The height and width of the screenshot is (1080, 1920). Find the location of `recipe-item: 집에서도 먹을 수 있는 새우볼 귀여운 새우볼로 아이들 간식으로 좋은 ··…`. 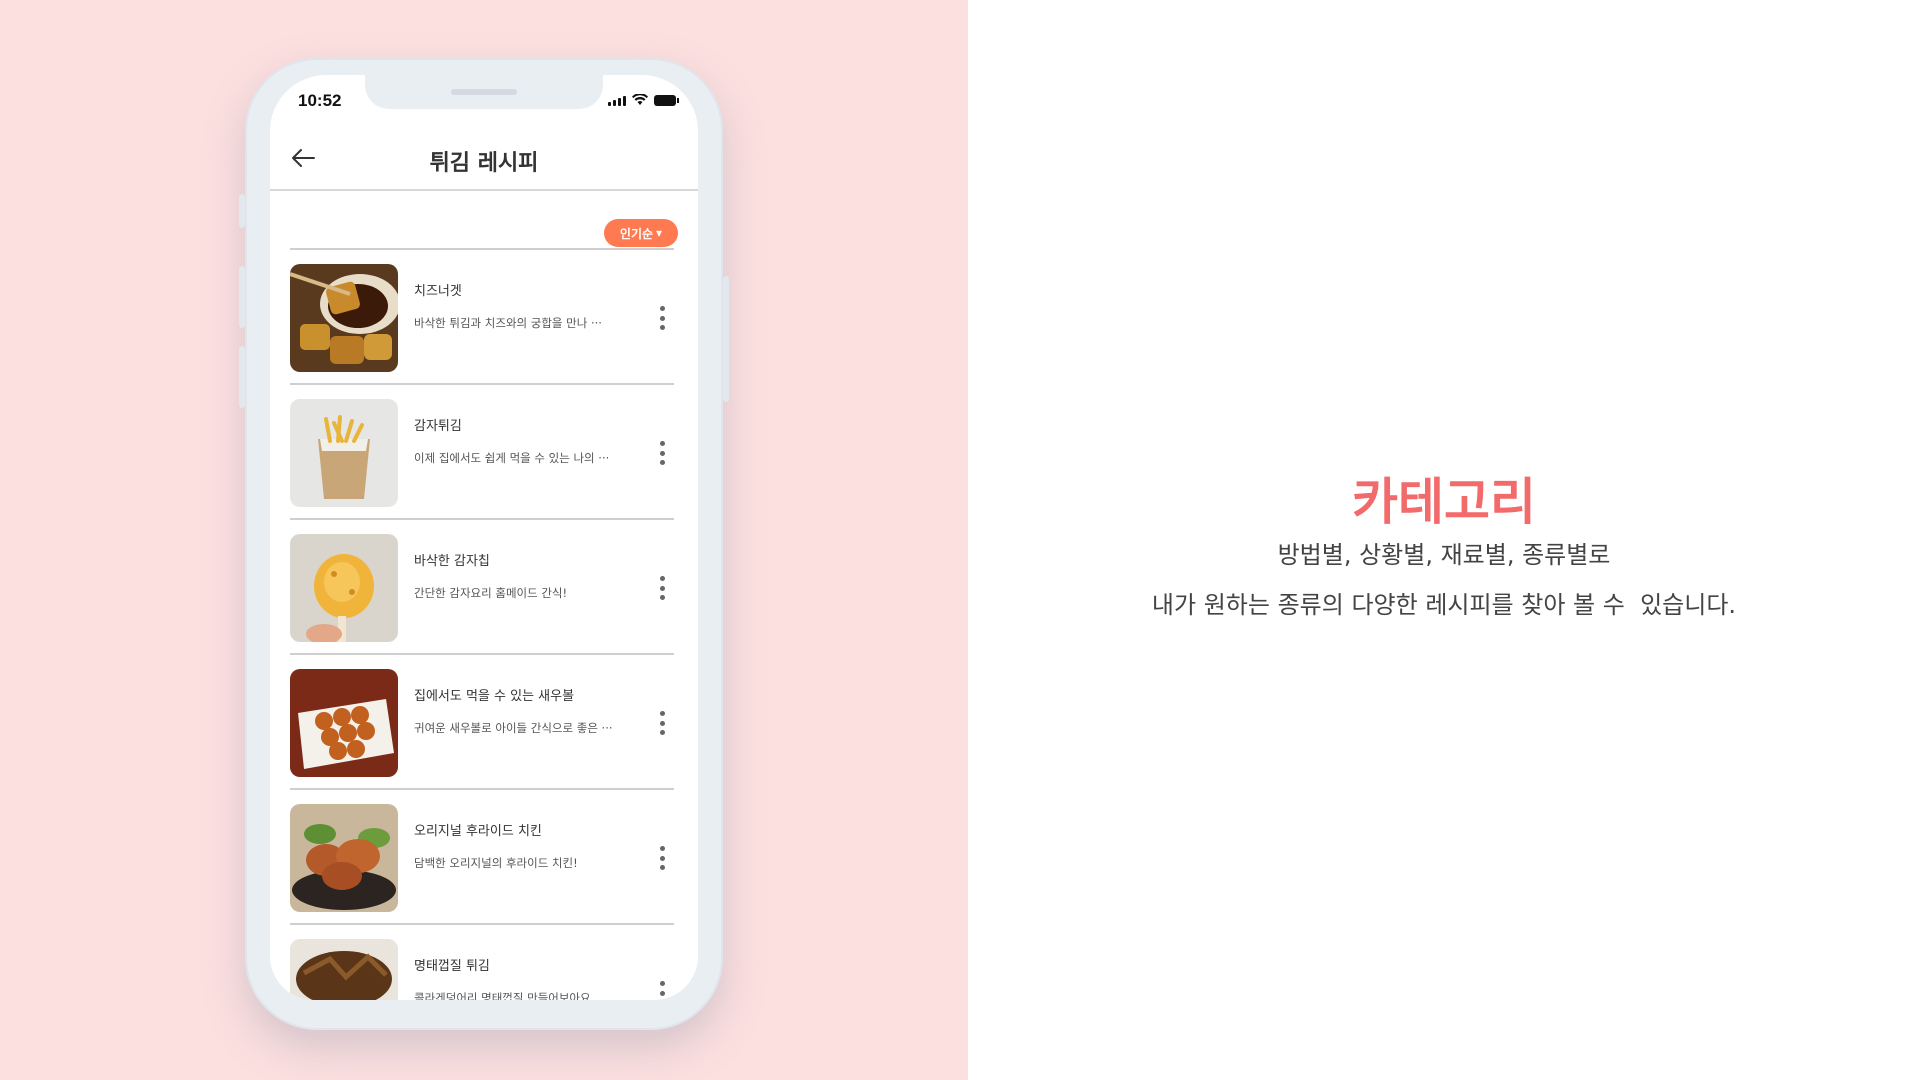

recipe-item: 집에서도 먹을 수 있는 새우볼 귀여운 새우볼로 아이들 간식으로 좋은 ··… is located at coordinates (482, 720).